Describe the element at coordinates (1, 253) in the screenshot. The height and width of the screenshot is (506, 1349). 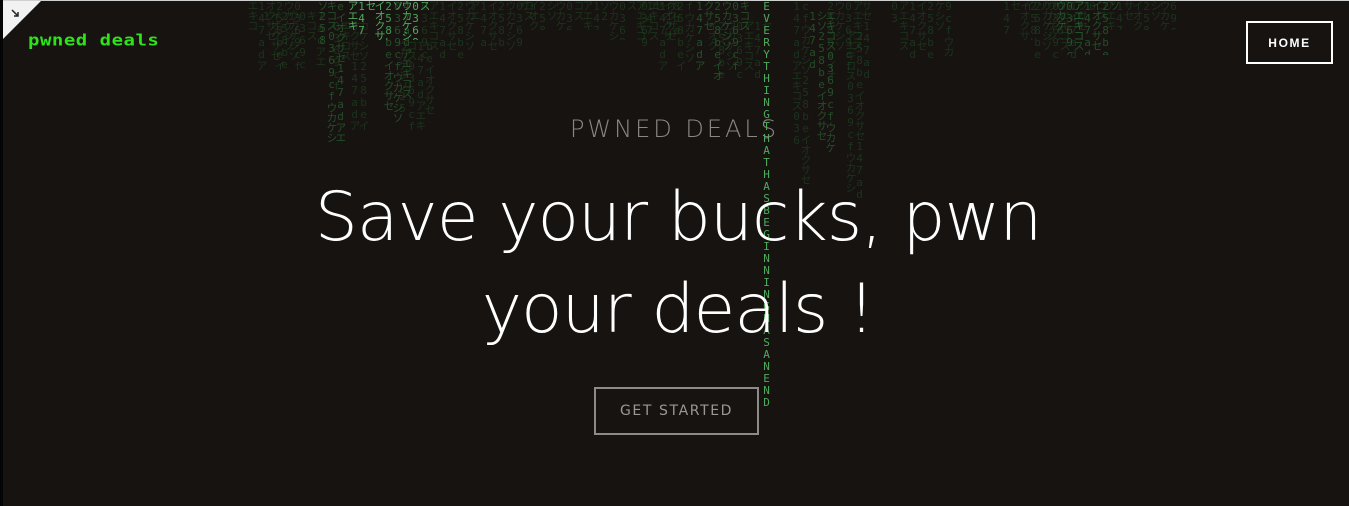
I see `left-border` at that location.